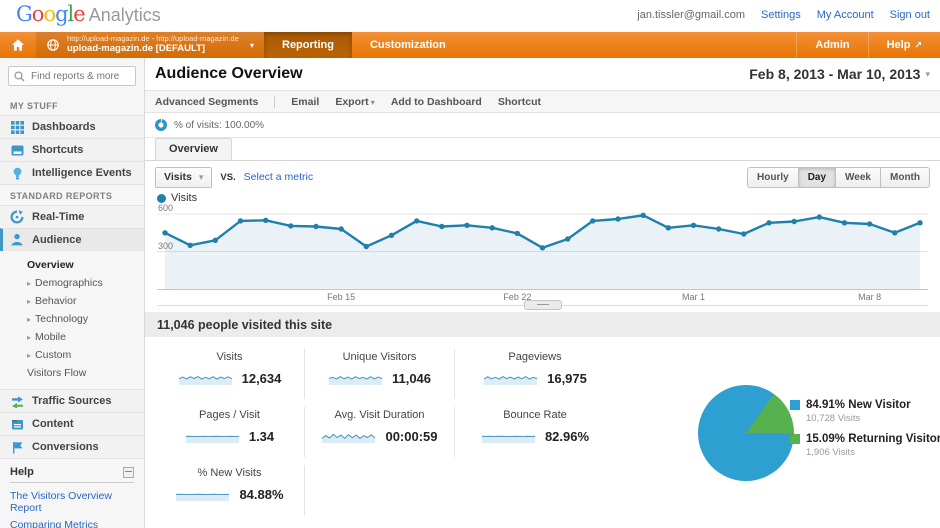  I want to click on help-link-comparing-metrics: Comparing Metrics, so click(72, 522).